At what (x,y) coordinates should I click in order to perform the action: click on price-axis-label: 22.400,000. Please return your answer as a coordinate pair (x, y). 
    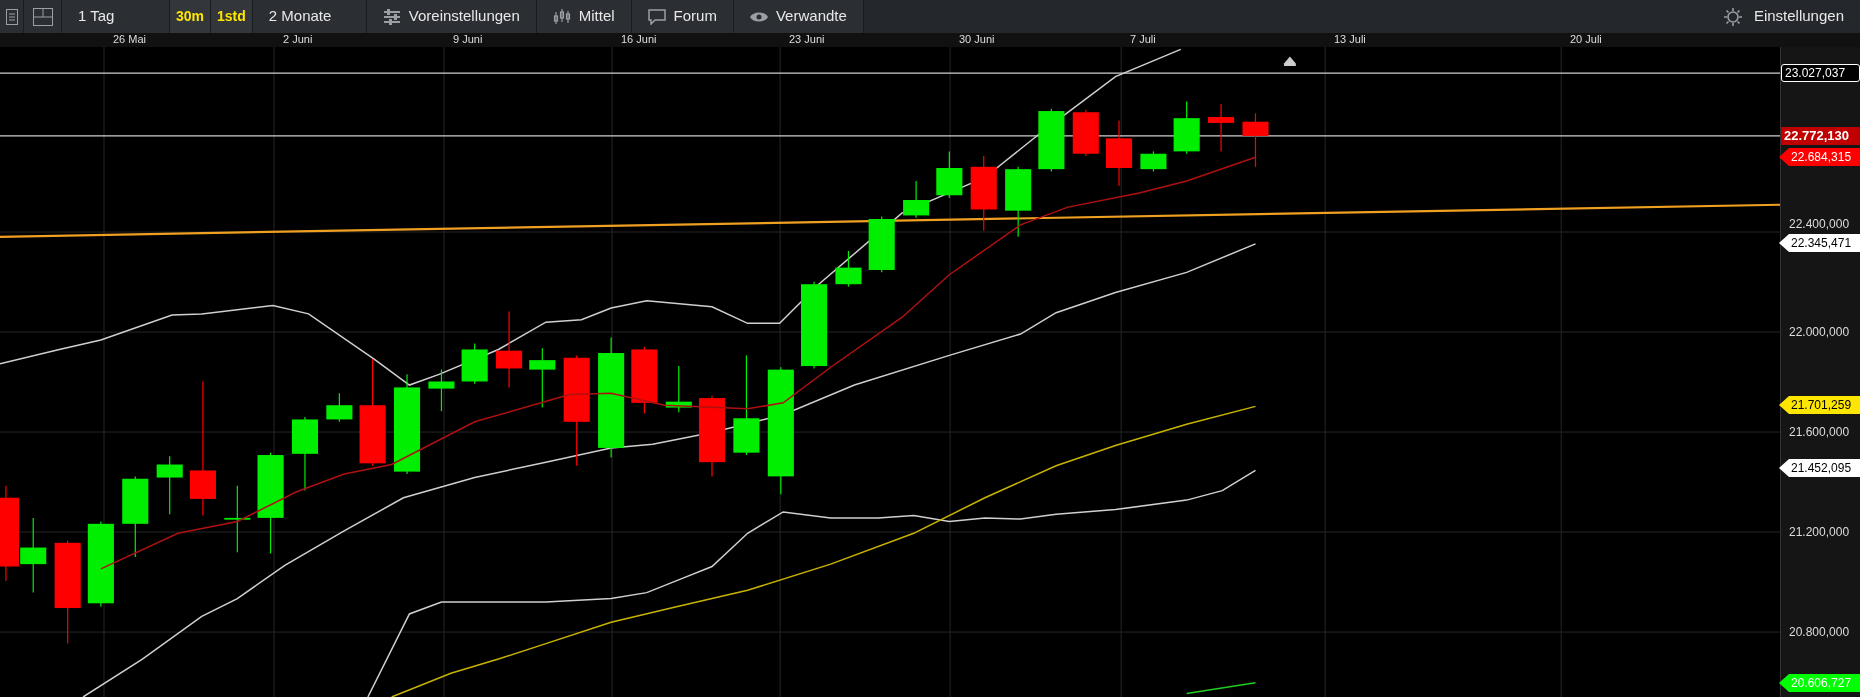
    Looking at the image, I should click on (1819, 224).